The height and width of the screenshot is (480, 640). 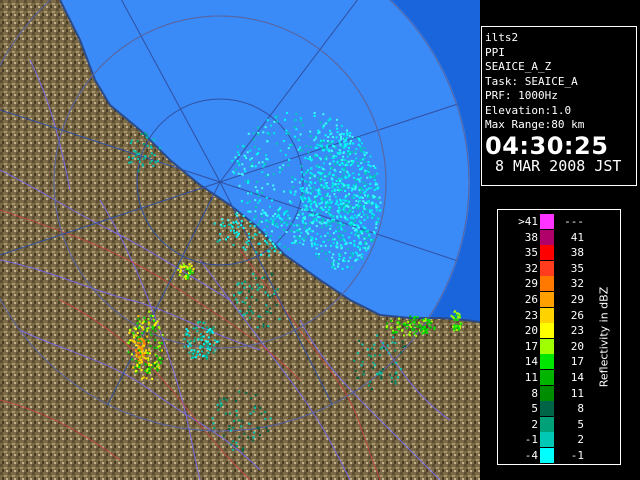 I want to click on legend-row: 58, so click(x=541, y=409).